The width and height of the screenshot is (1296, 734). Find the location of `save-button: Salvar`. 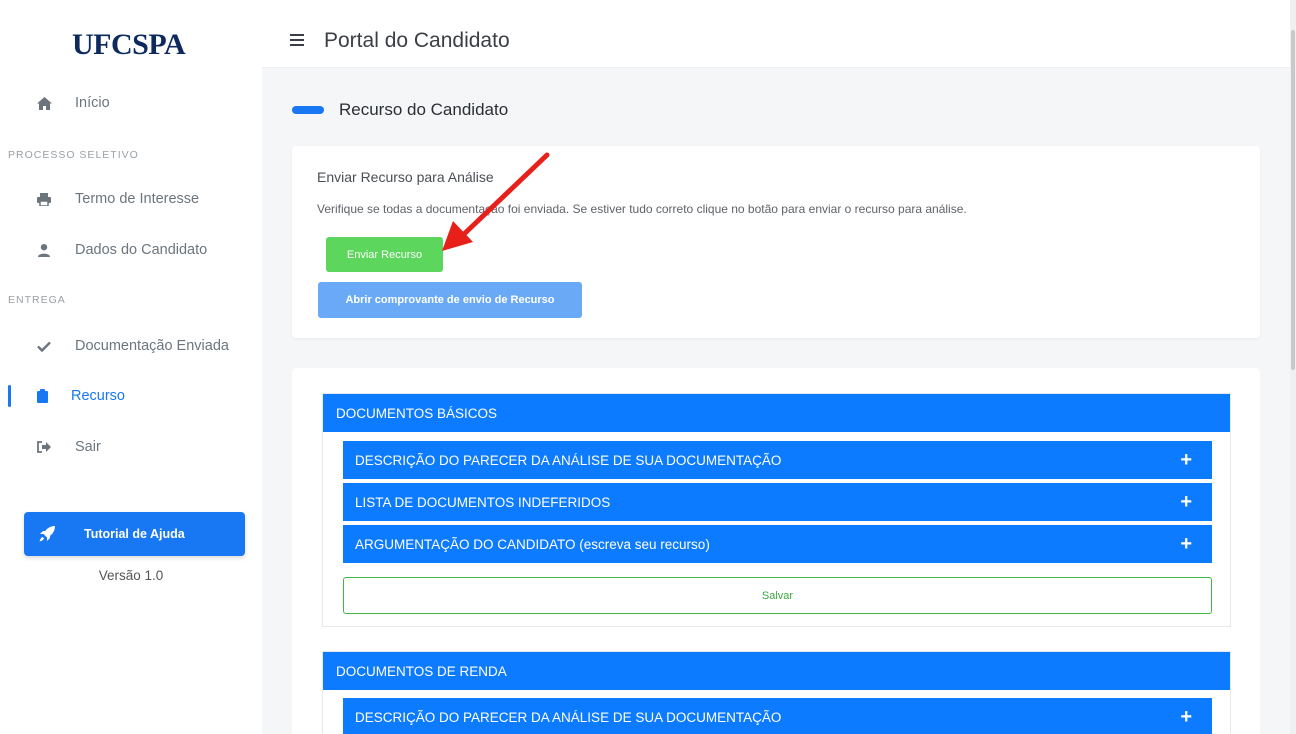

save-button: Salvar is located at coordinates (777, 595).